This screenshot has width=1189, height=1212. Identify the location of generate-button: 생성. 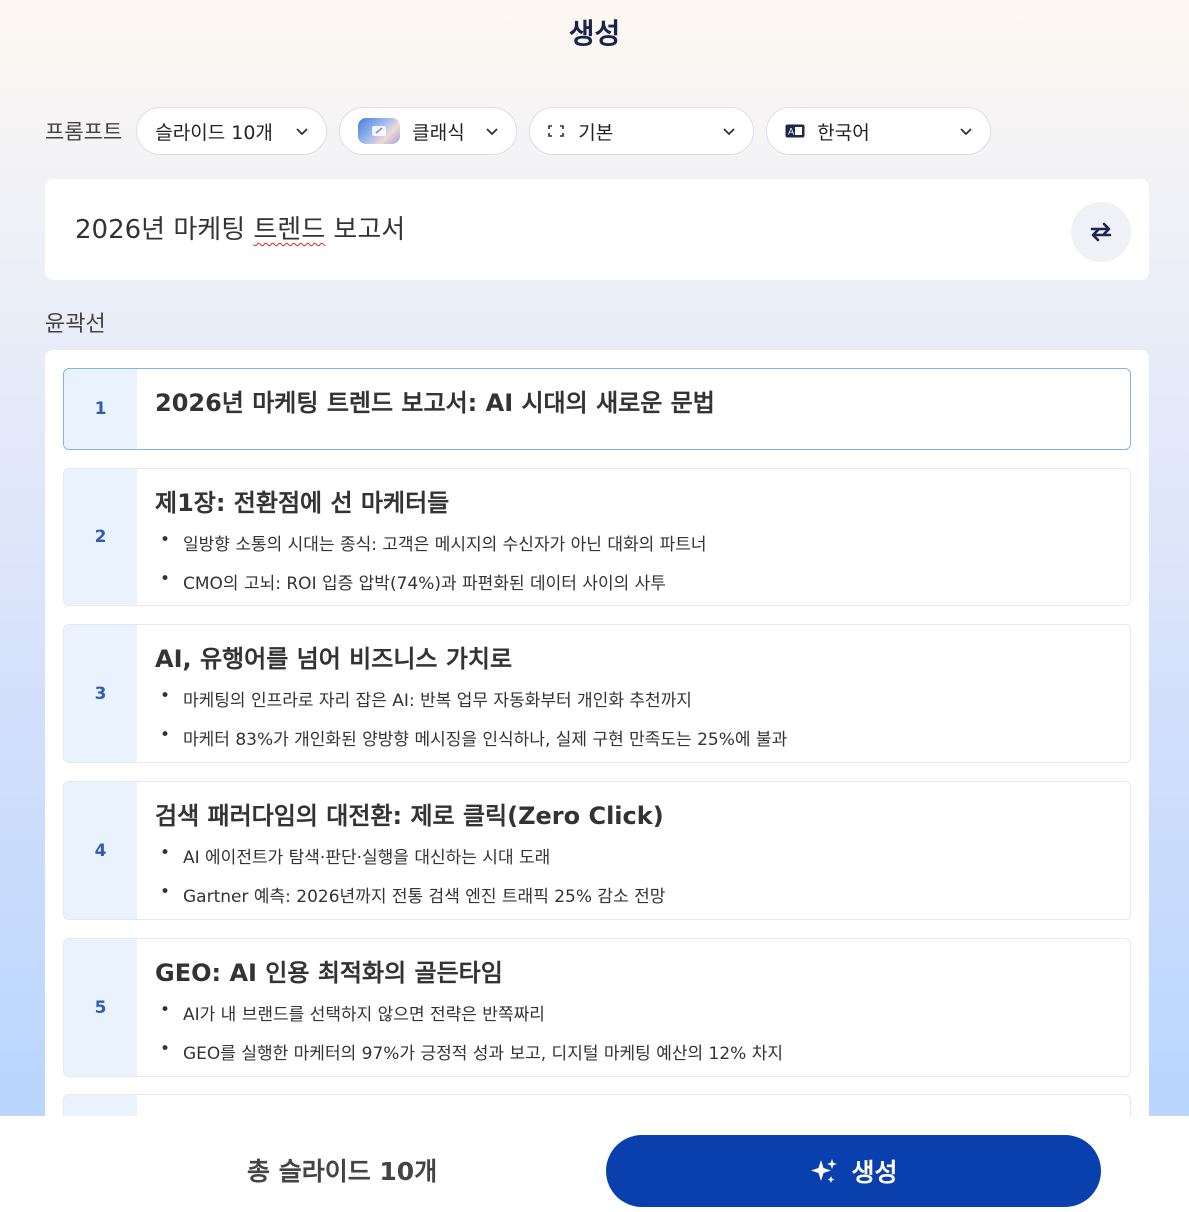
(853, 1171).